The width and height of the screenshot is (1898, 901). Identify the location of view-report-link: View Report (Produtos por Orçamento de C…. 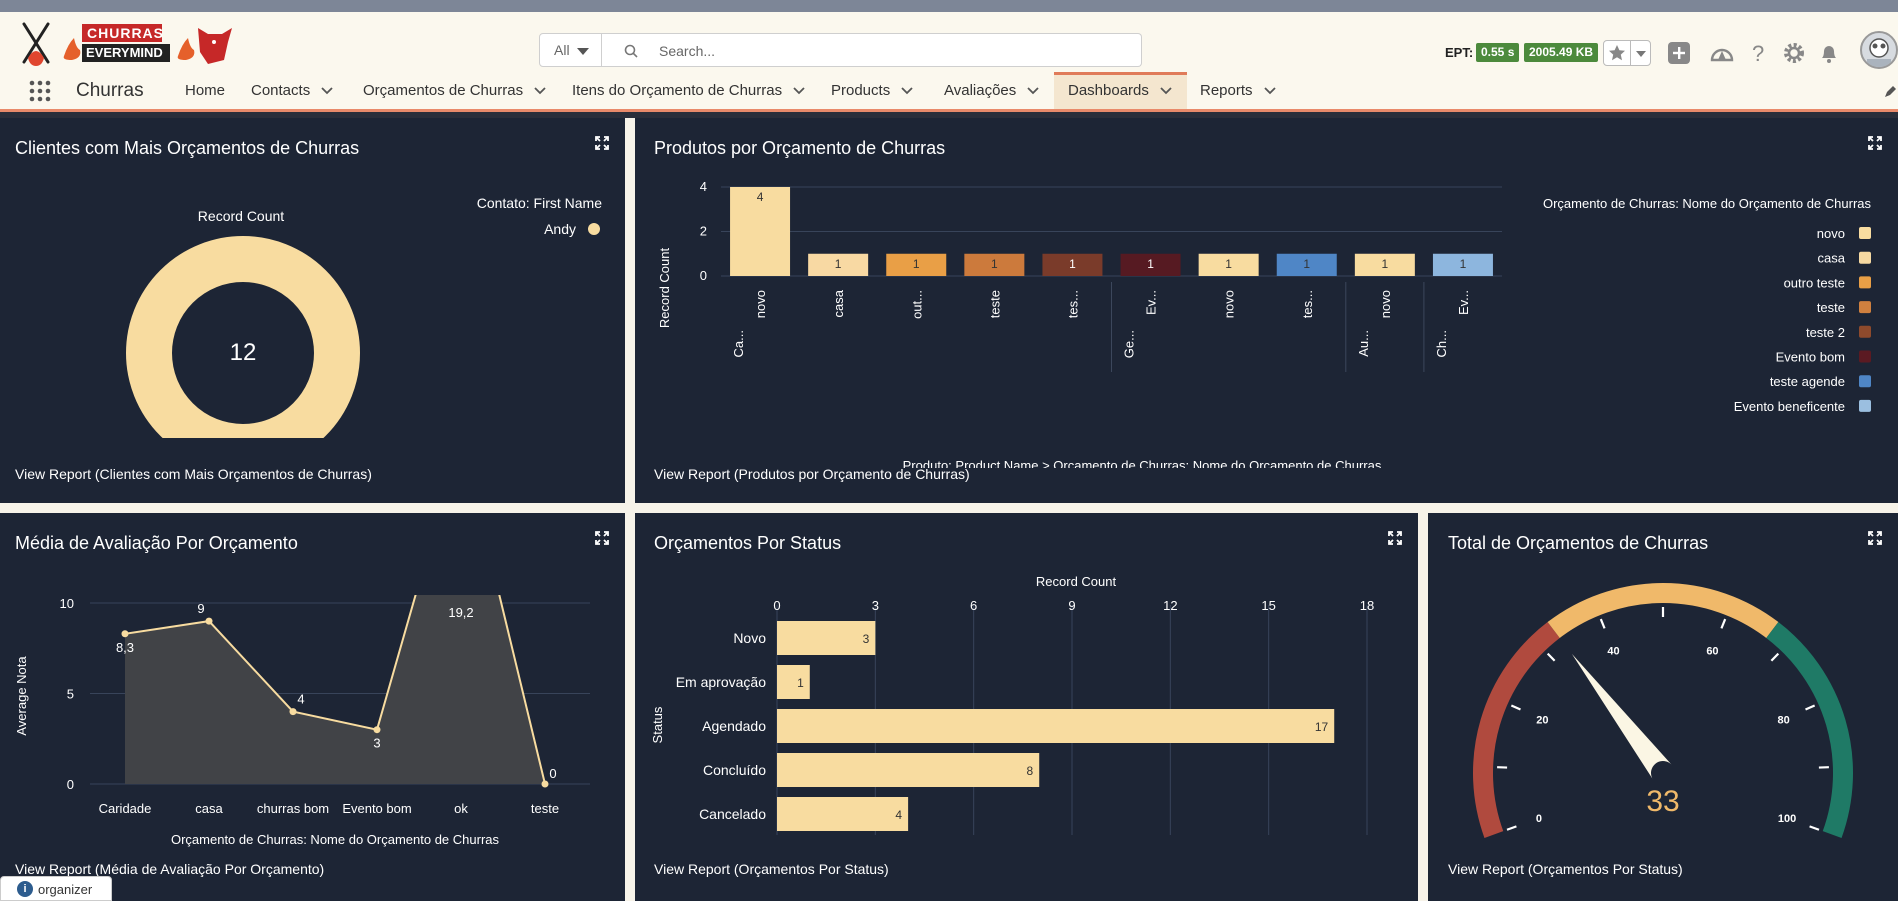
(812, 474).